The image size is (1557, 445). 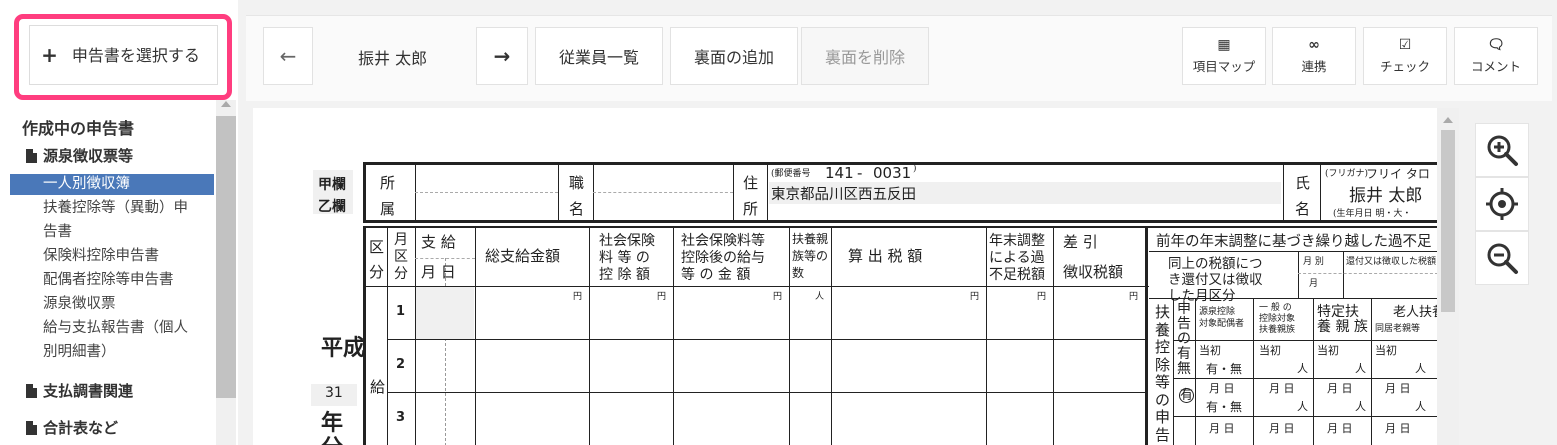 What do you see at coordinates (1448, 120) in the screenshot?
I see `viewer-scroll-up-icon` at bounding box center [1448, 120].